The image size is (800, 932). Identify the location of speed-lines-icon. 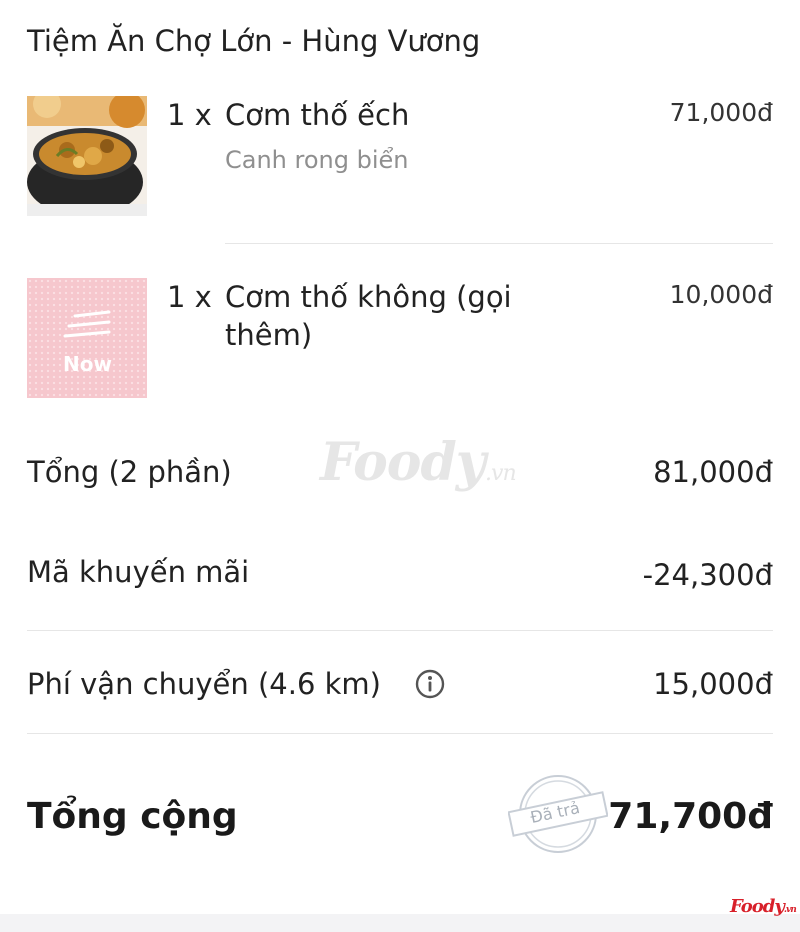
(87, 324).